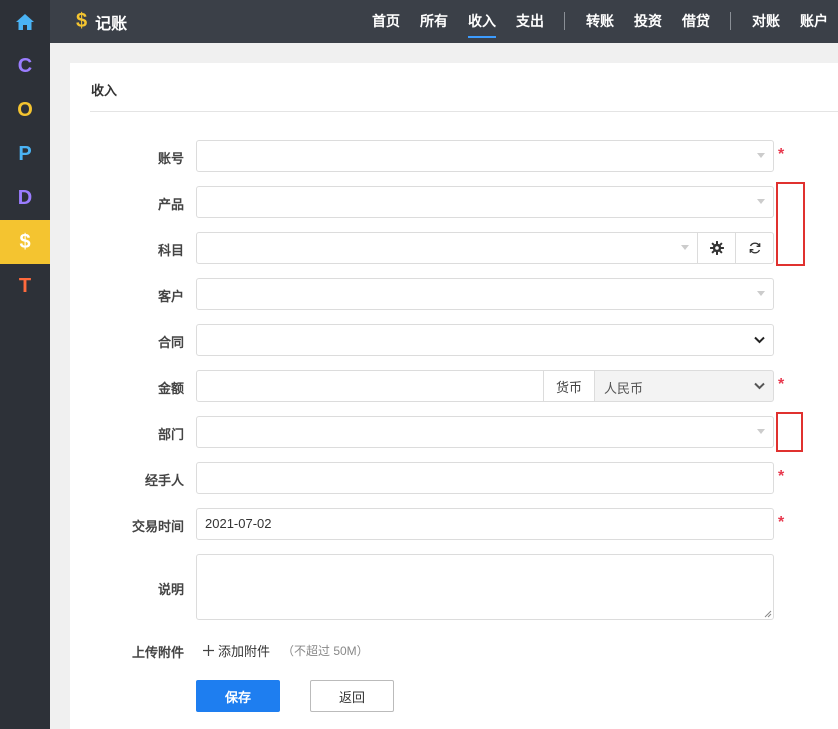  Describe the element at coordinates (569, 386) in the screenshot. I see `currency-addon: 货币` at that location.